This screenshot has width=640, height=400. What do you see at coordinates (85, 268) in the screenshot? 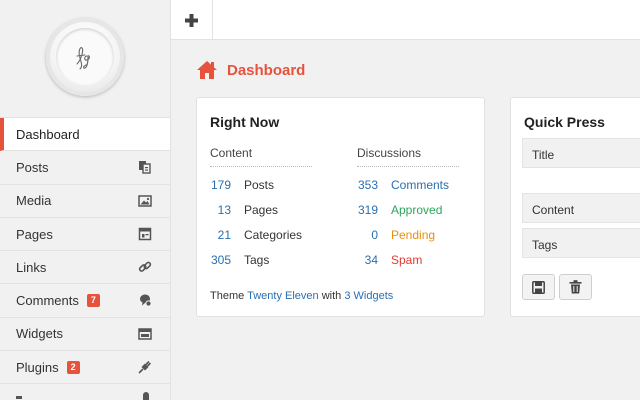
I see `sidebar-item-links: Links` at bounding box center [85, 268].